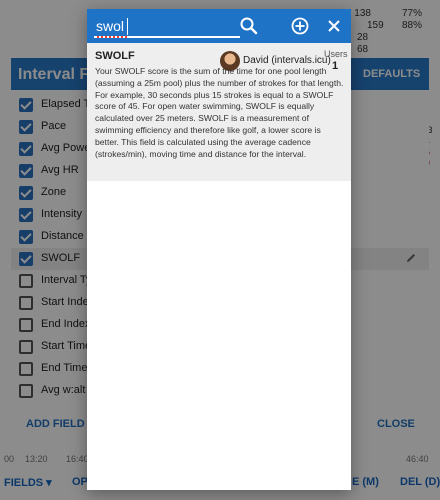 The width and height of the screenshot is (440, 500). I want to click on search-icon, so click(249, 26).